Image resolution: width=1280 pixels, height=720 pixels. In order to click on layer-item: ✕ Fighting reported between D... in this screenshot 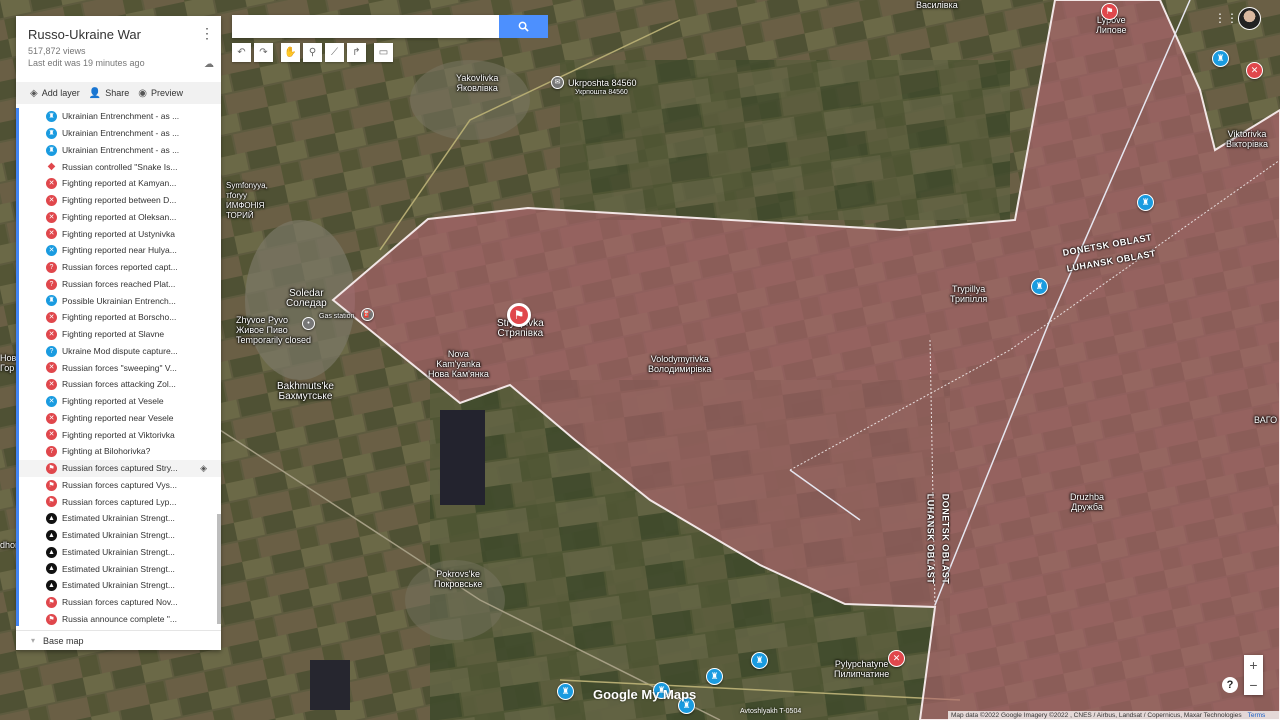, I will do `click(120, 200)`.